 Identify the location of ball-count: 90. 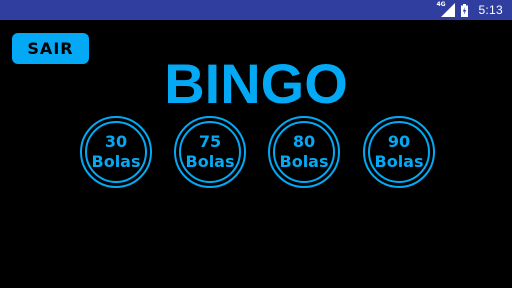
(399, 141).